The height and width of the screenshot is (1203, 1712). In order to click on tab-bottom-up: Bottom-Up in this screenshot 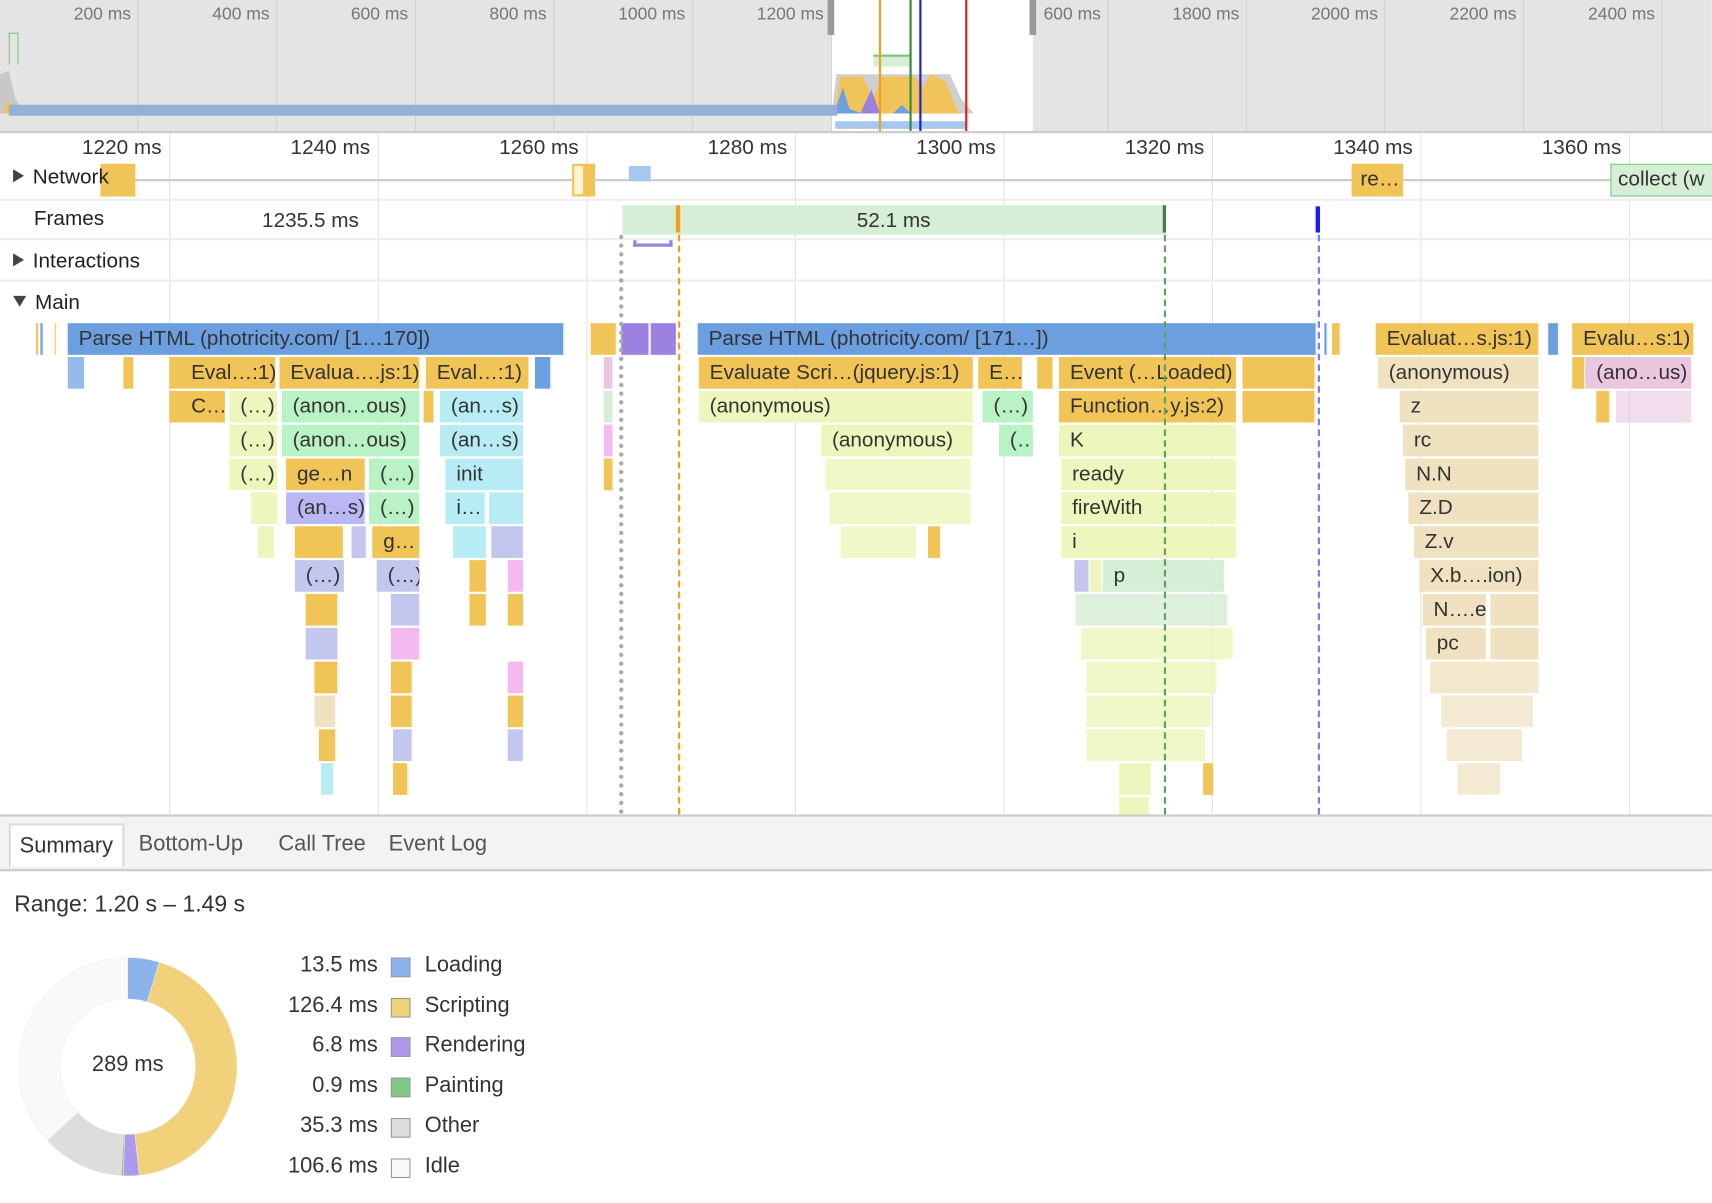, I will do `click(191, 843)`.